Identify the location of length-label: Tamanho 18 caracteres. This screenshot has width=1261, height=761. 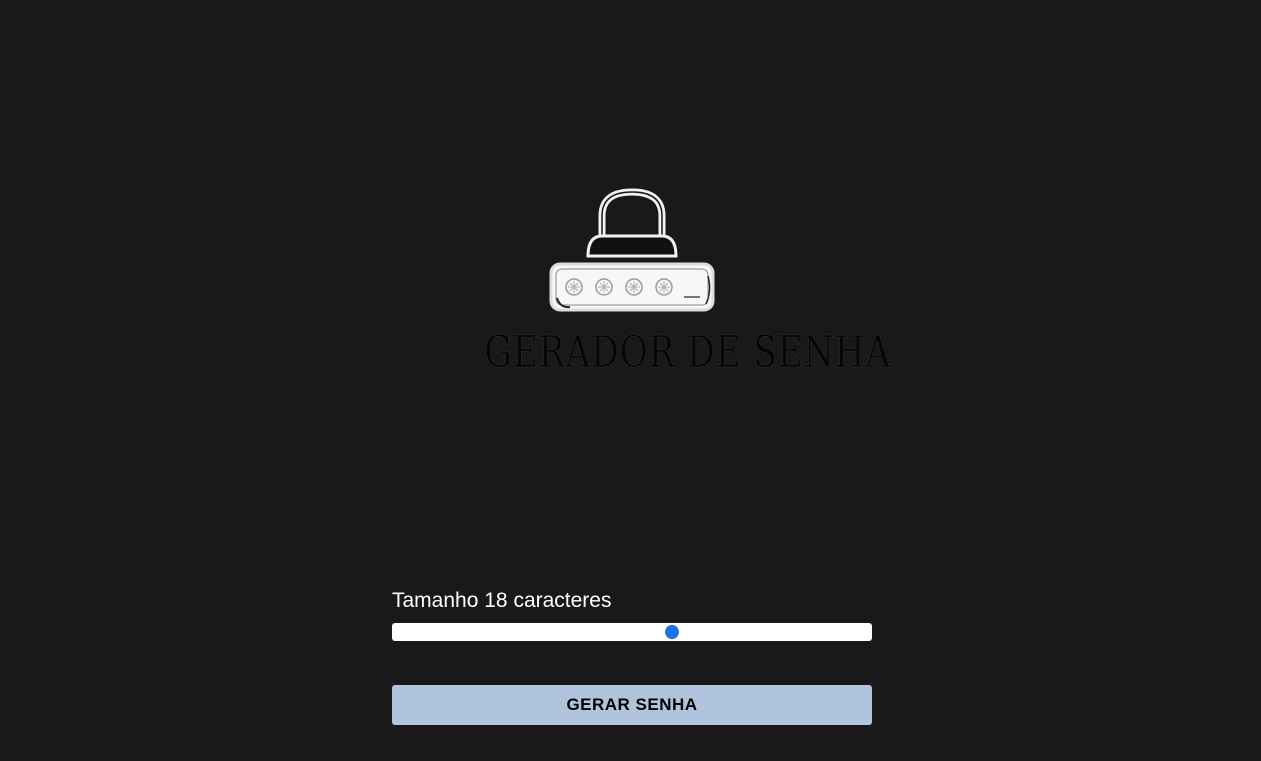
(632, 601).